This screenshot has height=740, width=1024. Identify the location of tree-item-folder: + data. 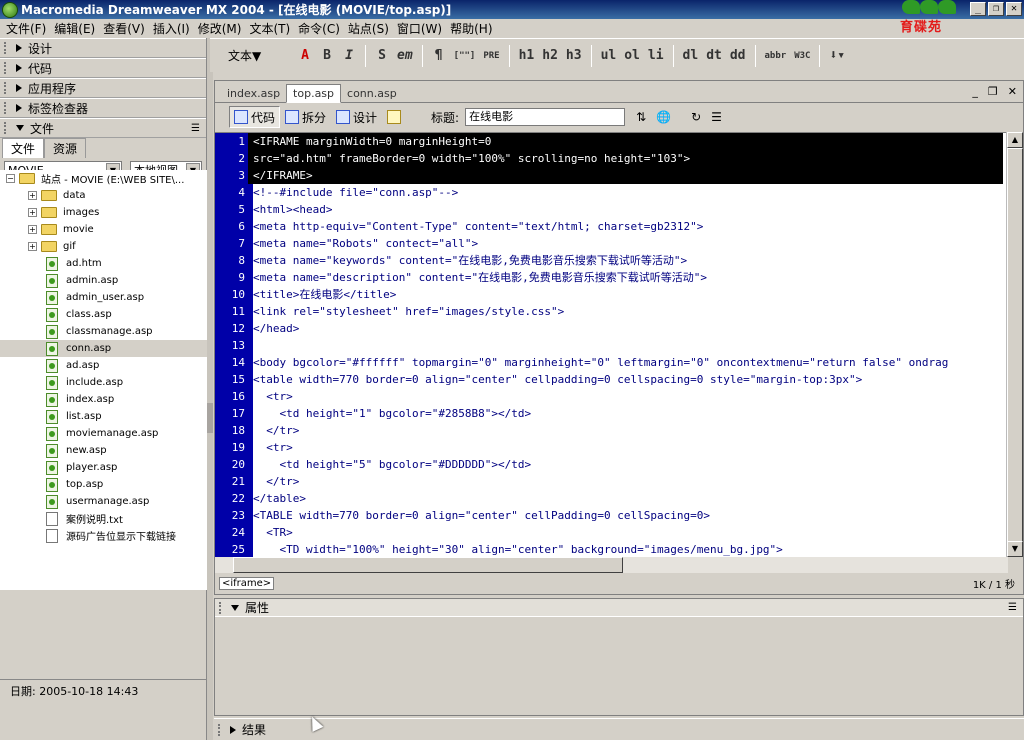
(103, 195).